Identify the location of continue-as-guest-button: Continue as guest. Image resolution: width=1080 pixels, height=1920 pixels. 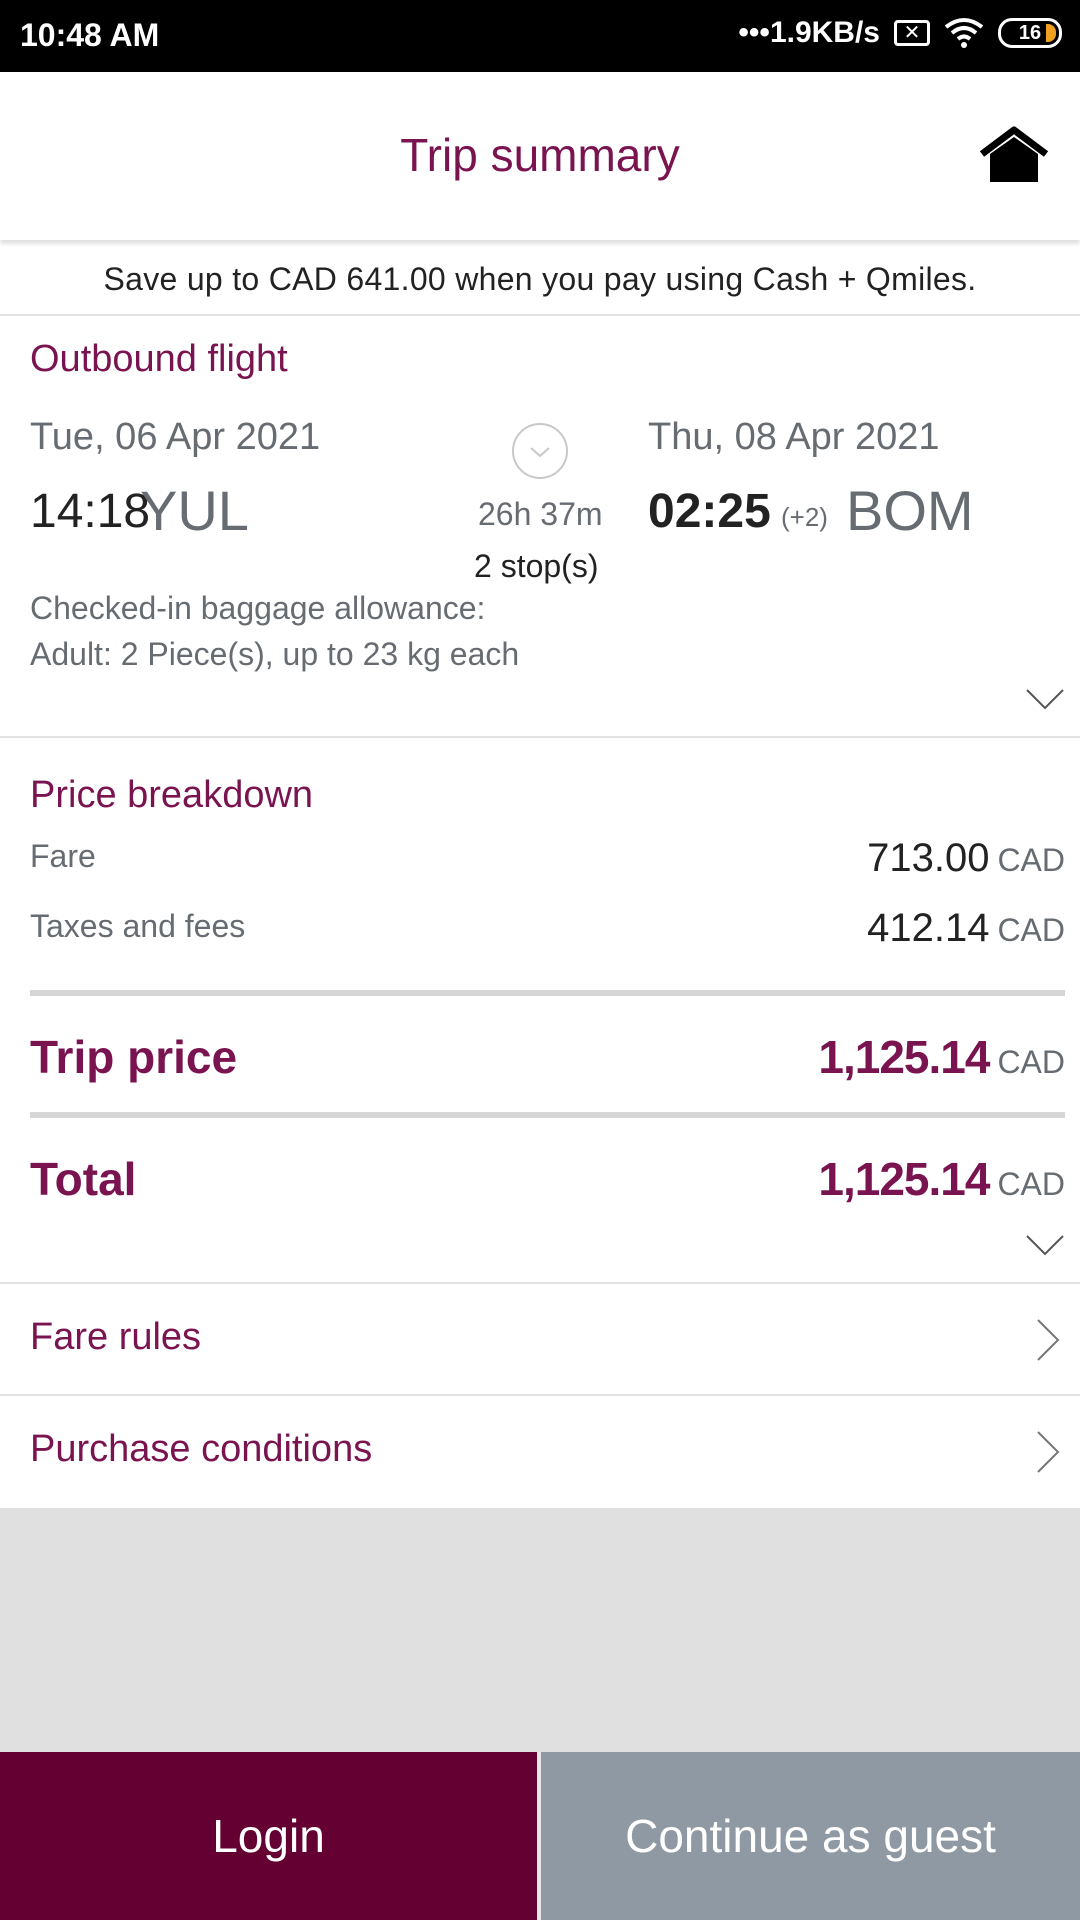
(810, 1836).